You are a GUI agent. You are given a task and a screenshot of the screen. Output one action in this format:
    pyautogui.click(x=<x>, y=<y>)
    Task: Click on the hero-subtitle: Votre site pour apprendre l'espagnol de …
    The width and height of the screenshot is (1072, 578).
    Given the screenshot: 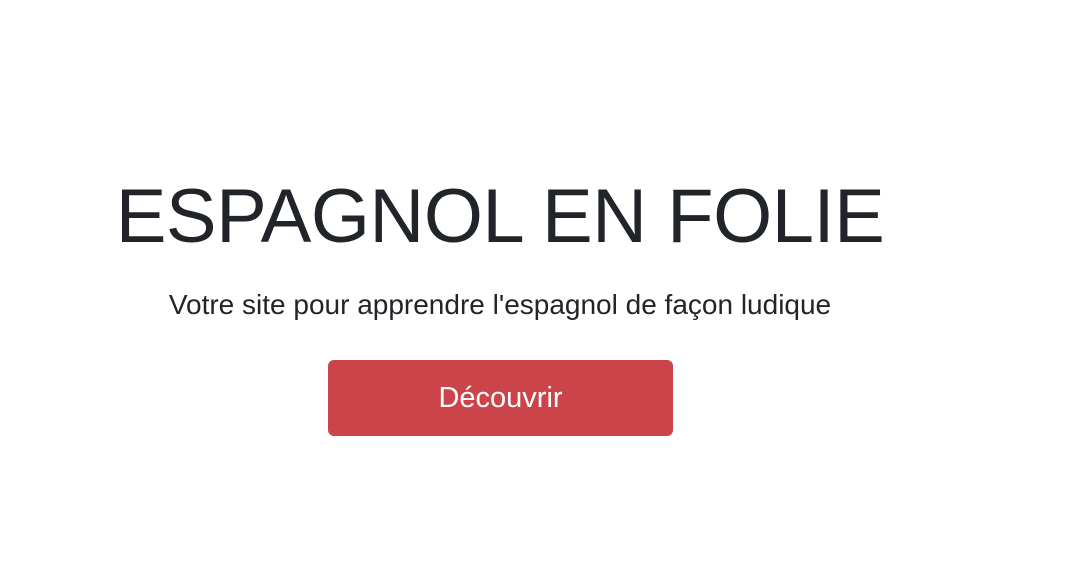 What is the action you would take?
    pyautogui.click(x=500, y=304)
    